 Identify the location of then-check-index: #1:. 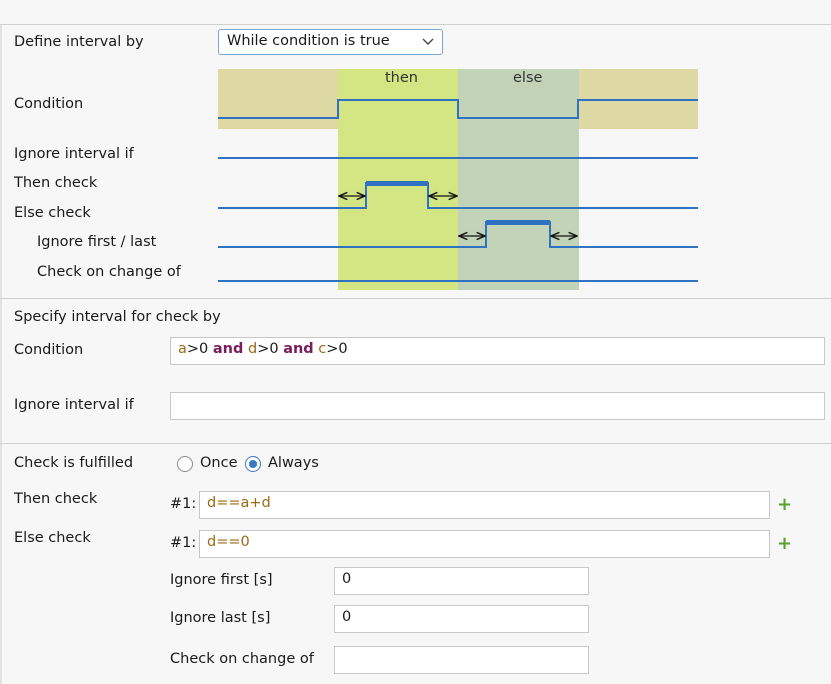
(183, 504).